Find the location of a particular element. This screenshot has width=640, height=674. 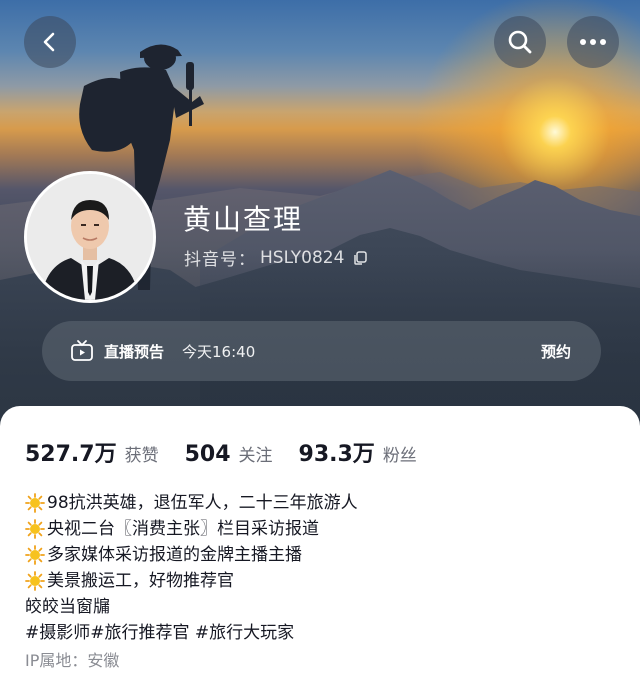

stat-following-value: 504 is located at coordinates (207, 454).